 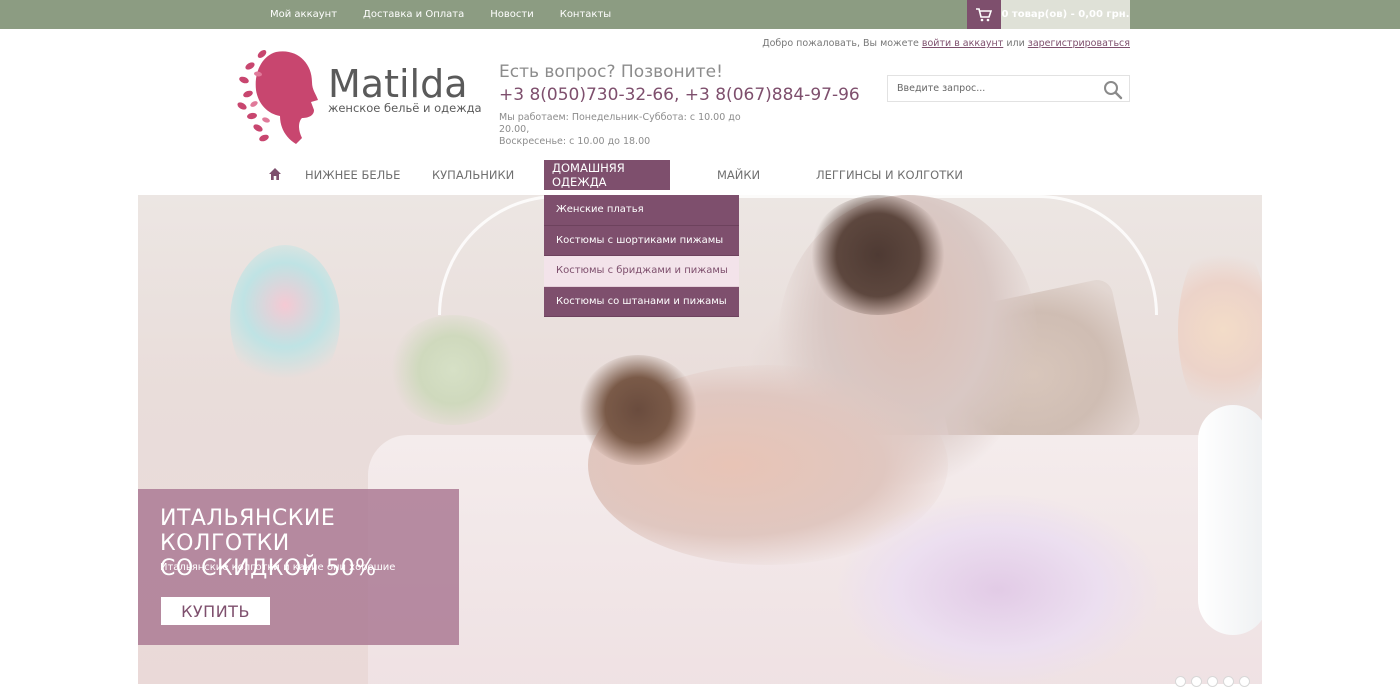 I want to click on dropdown-item-dresses: Женские платья, so click(x=641, y=210).